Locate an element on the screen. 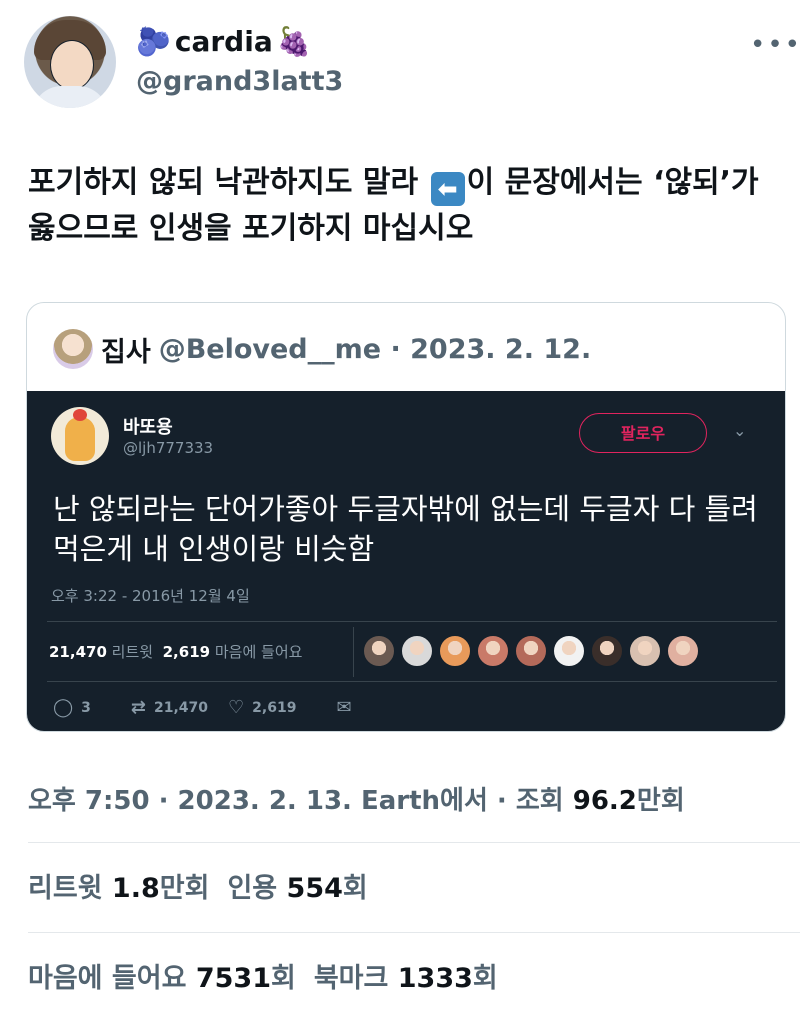 The image size is (800, 1012). quoted-handle-date: @Beloved__me · 2023. 2. 12. is located at coordinates (375, 349).